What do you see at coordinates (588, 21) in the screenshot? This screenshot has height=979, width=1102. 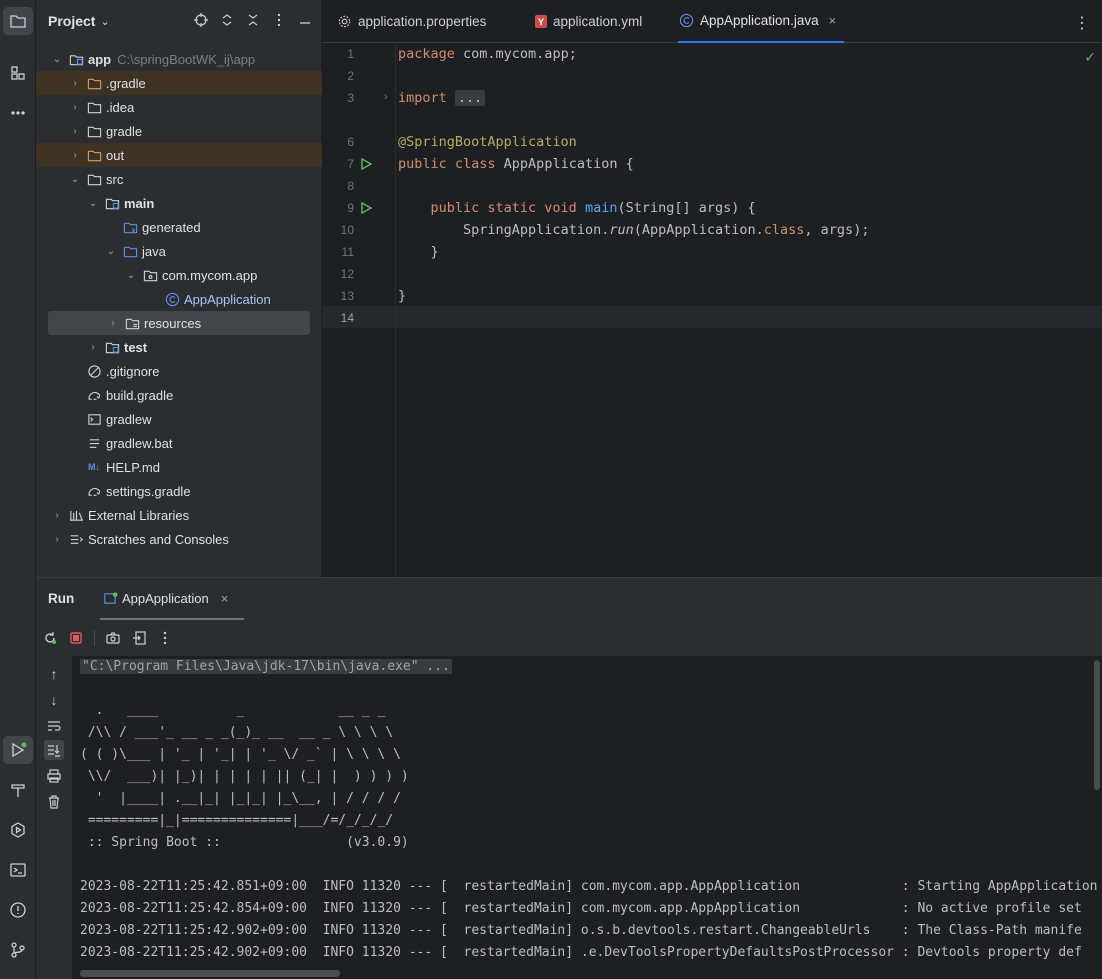 I see `tab-application-yml: Y application.yml` at bounding box center [588, 21].